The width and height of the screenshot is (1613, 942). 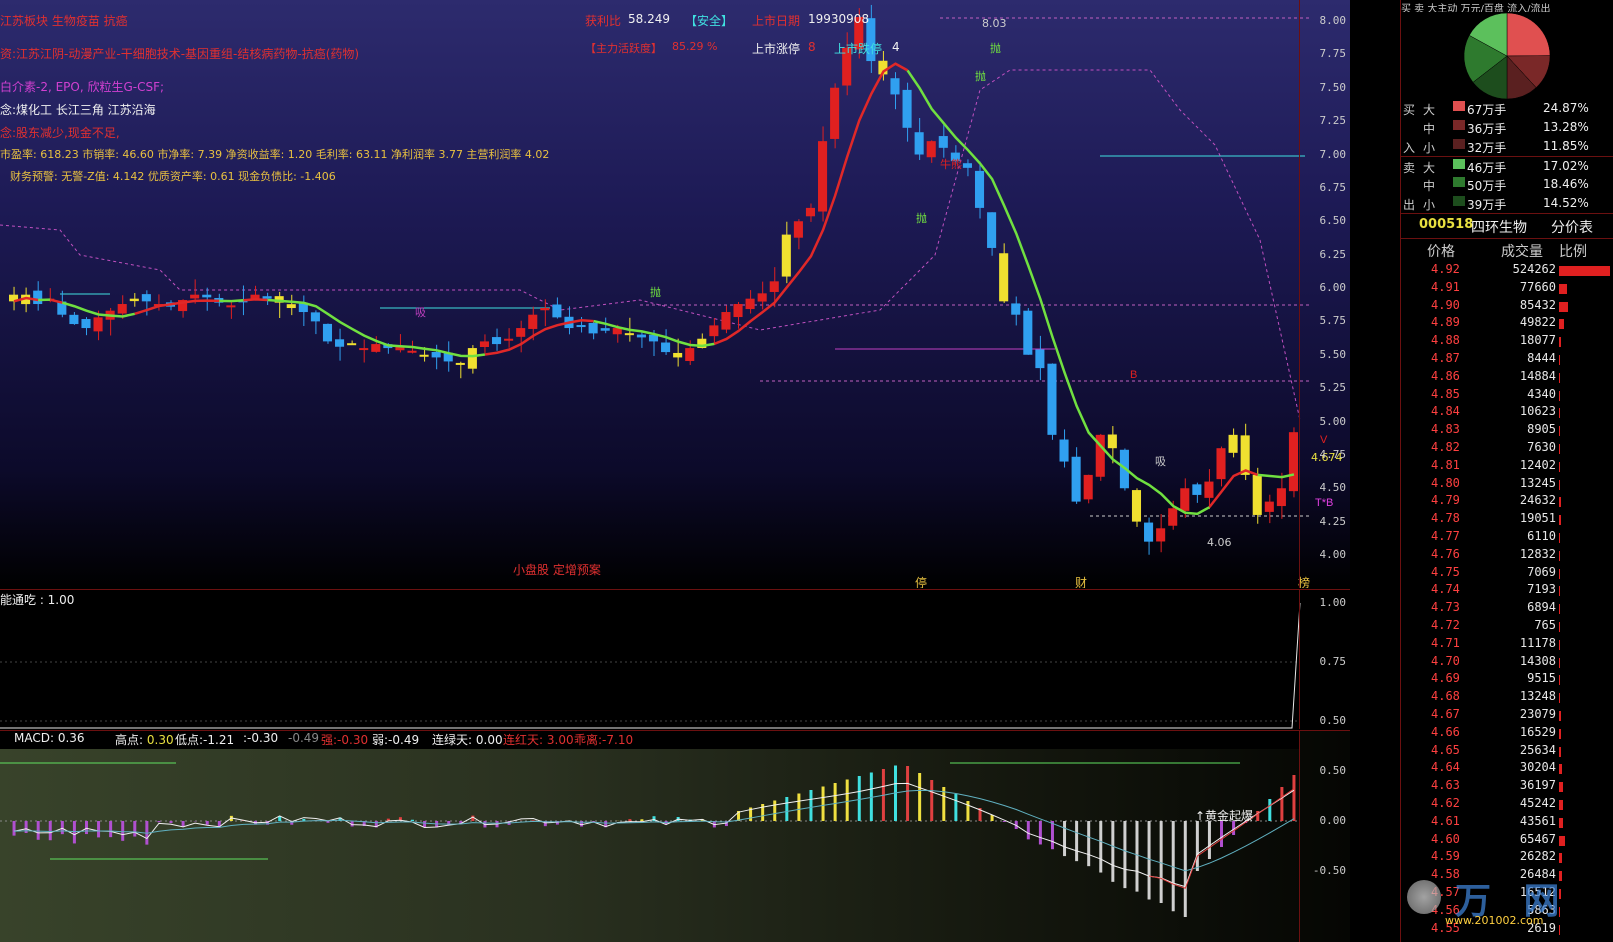 What do you see at coordinates (1081, 582) in the screenshot?
I see `marker-finance: 财` at bounding box center [1081, 582].